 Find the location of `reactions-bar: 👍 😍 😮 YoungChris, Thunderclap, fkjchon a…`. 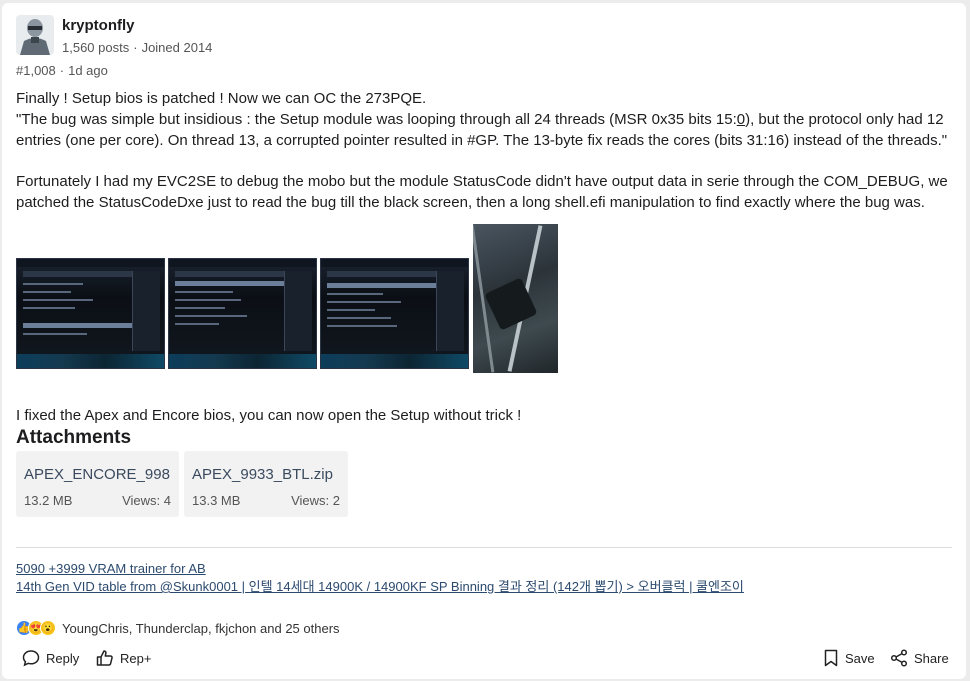

reactions-bar: 👍 😍 😮 YoungChris, Thunderclap, fkjchon a… is located at coordinates (178, 628).